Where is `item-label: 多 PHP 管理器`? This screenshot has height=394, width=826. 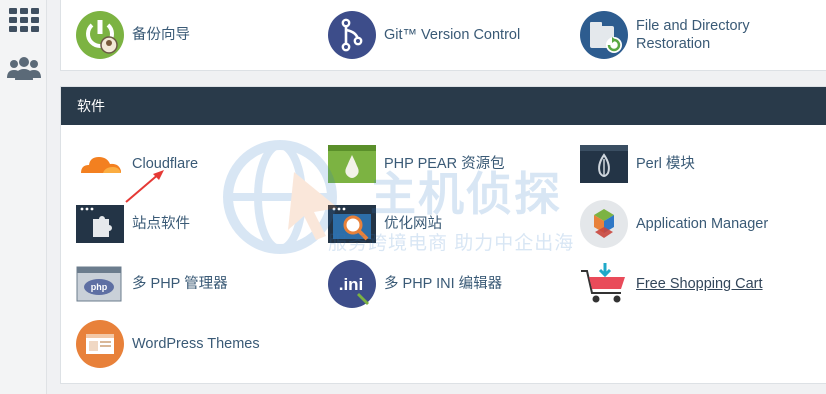
item-label: 多 PHP 管理器 is located at coordinates (180, 284).